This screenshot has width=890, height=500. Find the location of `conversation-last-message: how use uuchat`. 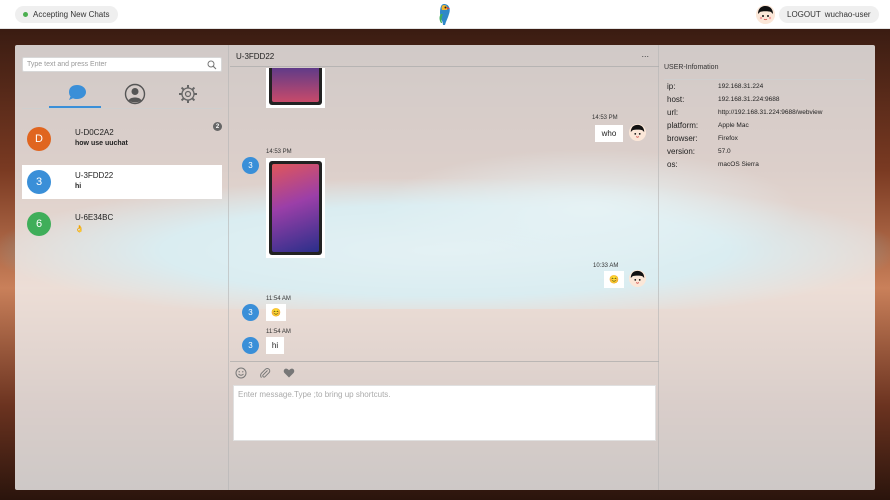

conversation-last-message: how use uuchat is located at coordinates (101, 143).